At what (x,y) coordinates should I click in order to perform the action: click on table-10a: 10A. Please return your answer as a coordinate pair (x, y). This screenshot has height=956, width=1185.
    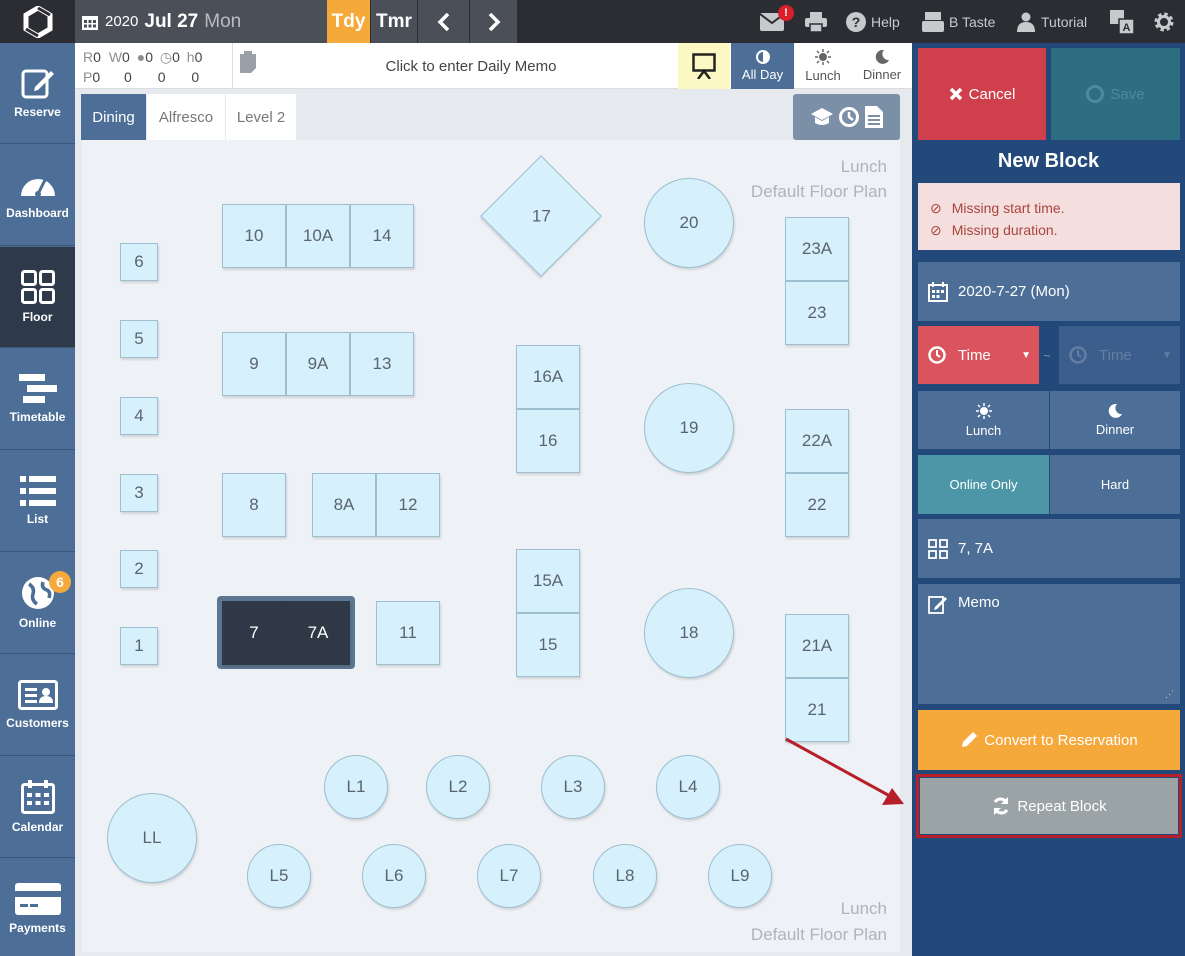
    Looking at the image, I should click on (318, 236).